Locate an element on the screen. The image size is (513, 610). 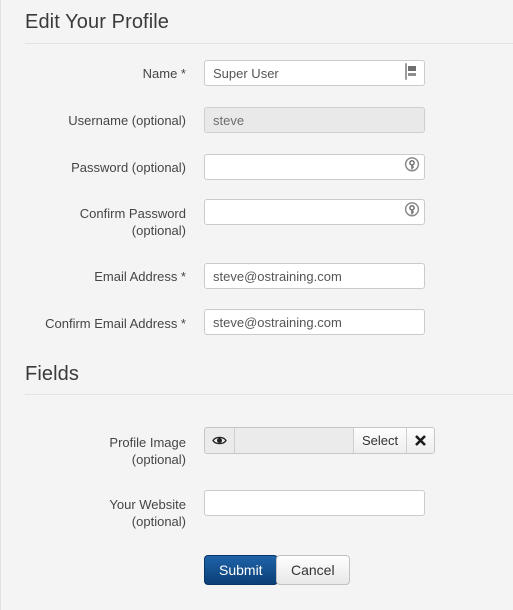
username-label: Username (optional) is located at coordinates (127, 120).